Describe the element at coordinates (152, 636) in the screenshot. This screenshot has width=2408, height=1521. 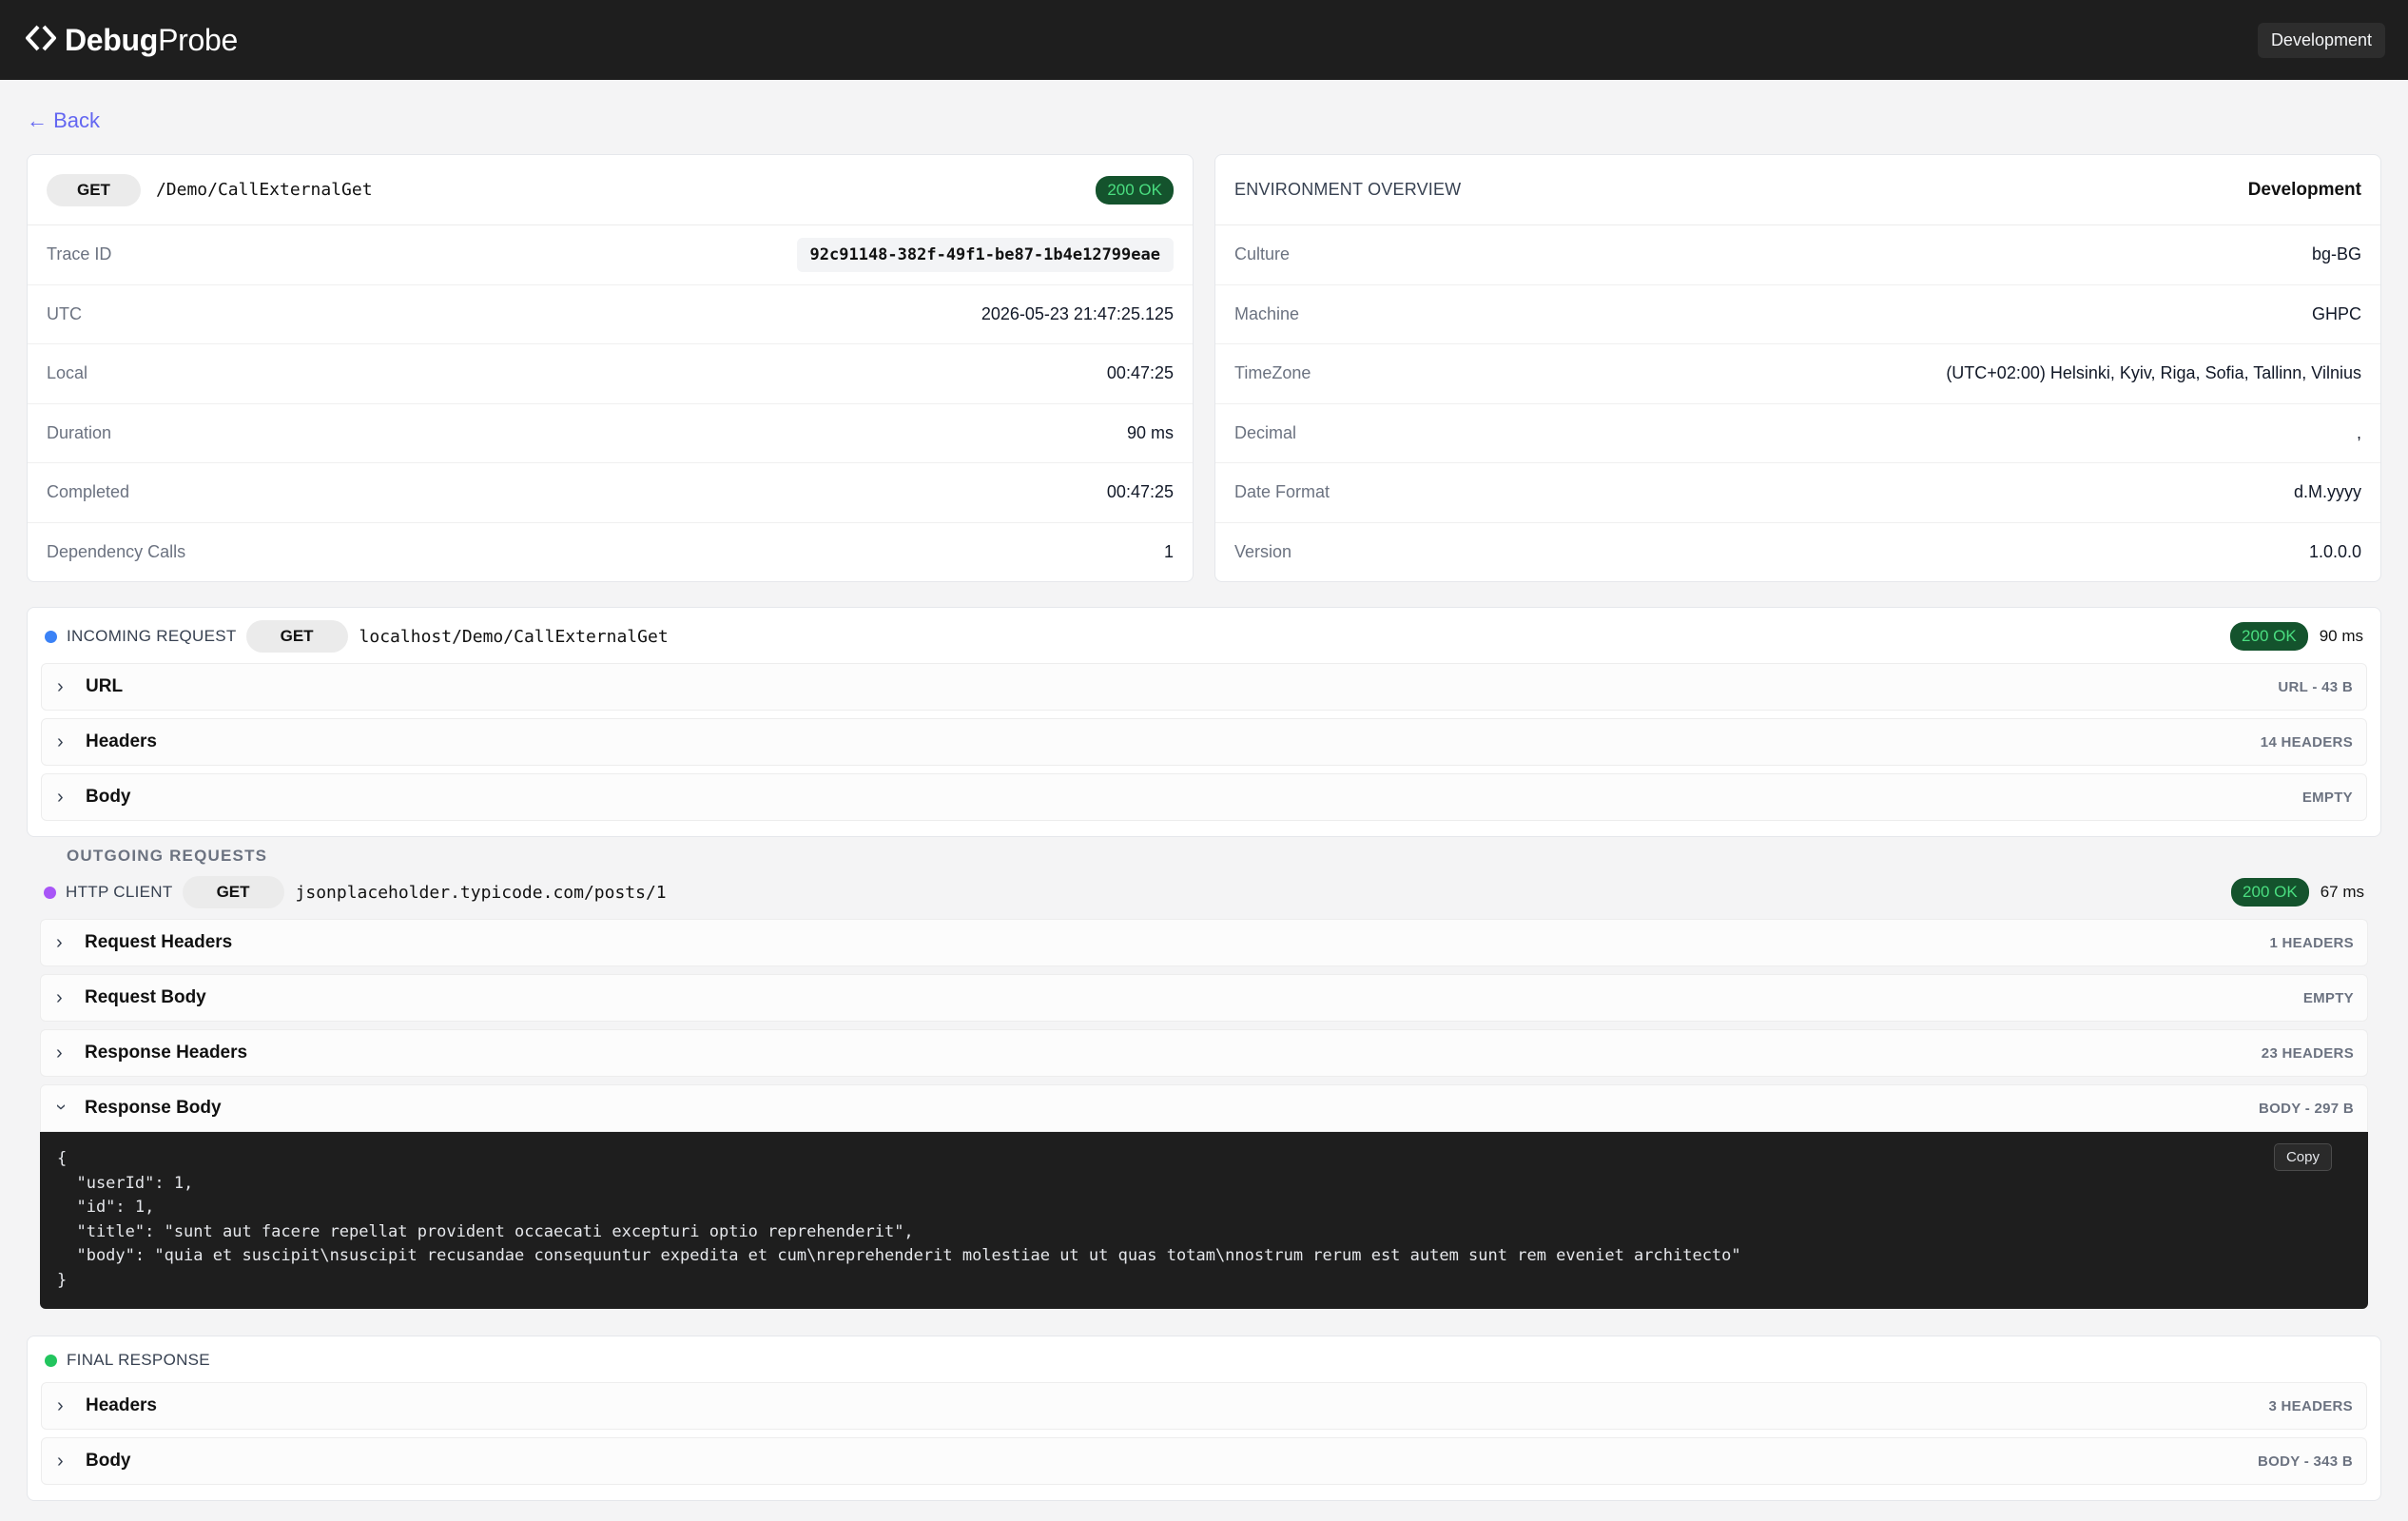
I see `incoming-request-label: INCOMING REQUEST` at that location.